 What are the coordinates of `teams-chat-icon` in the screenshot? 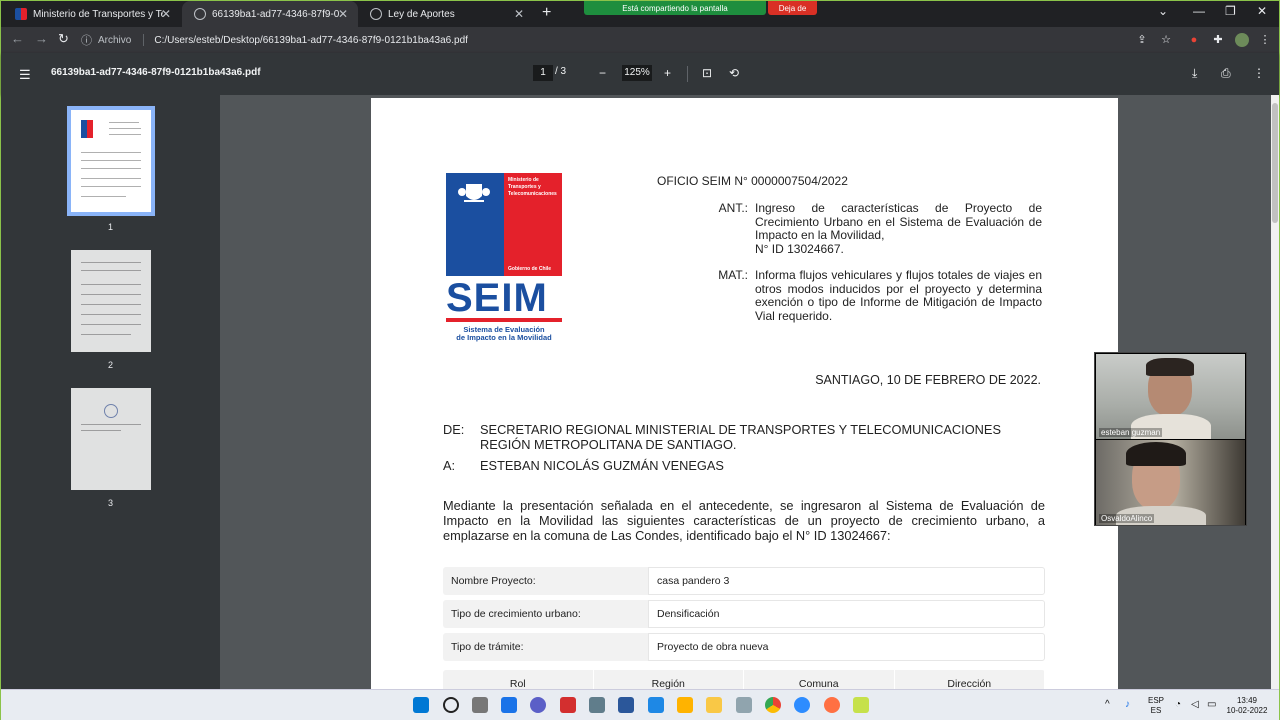 It's located at (538, 705).